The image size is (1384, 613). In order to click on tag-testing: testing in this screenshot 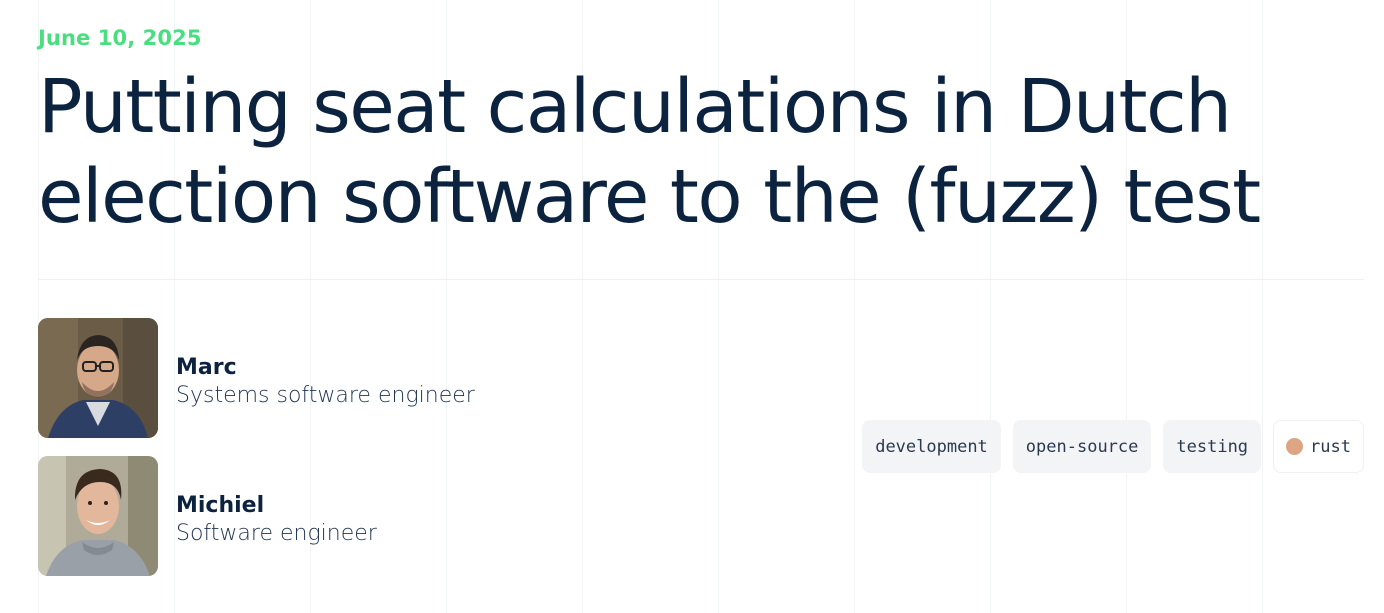, I will do `click(1212, 446)`.